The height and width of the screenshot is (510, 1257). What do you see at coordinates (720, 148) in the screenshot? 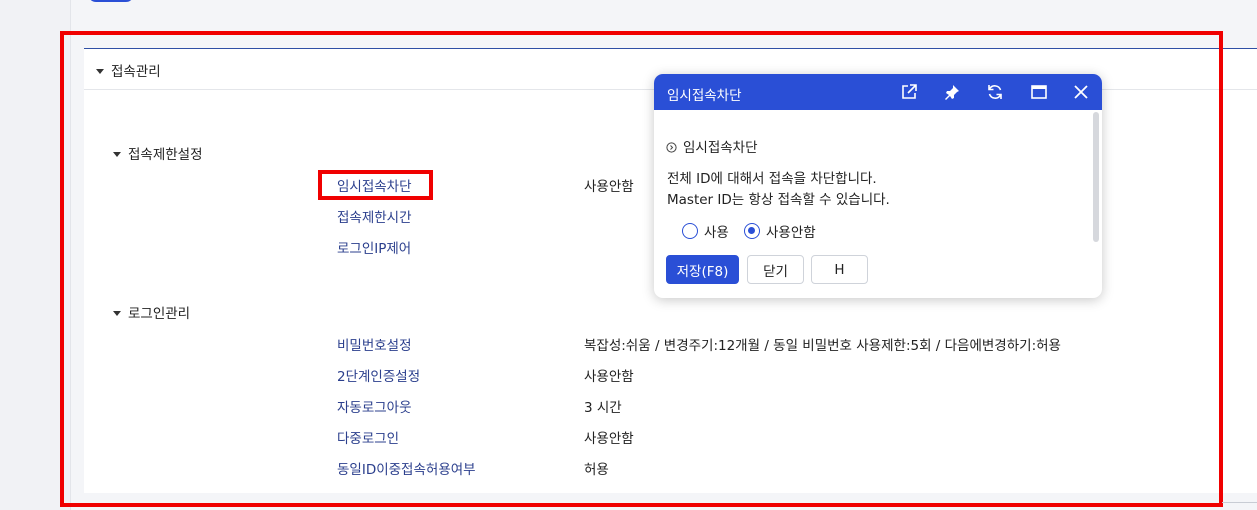
I see `popup-info-title-text: 임시접속차단` at bounding box center [720, 148].